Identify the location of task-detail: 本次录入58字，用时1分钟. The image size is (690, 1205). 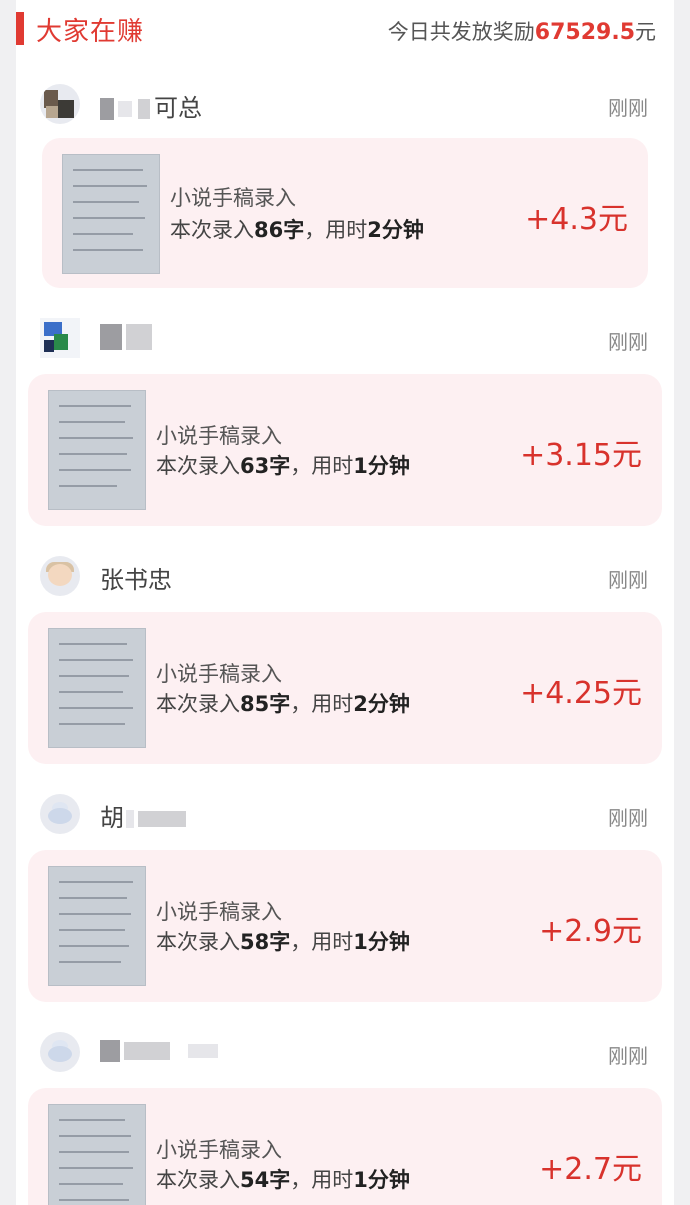
(283, 941).